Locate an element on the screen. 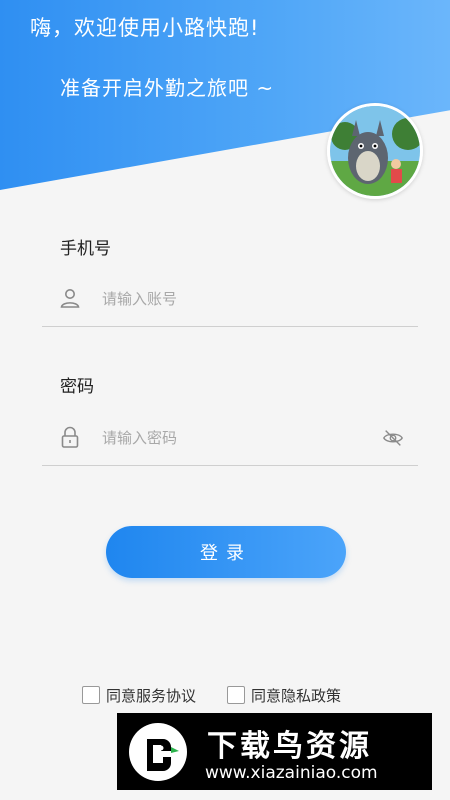 Image resolution: width=450 pixels, height=800 pixels. phone-label: 手机号 is located at coordinates (85, 249).